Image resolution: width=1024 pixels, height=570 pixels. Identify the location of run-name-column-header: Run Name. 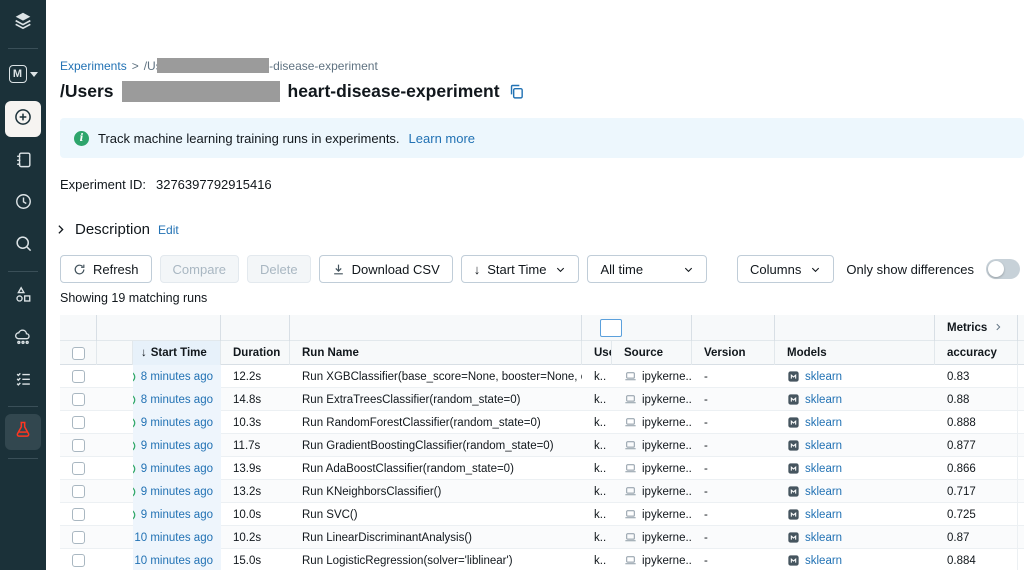
(436, 353).